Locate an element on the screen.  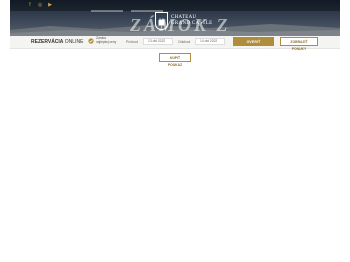
hero-banner: f ◎ ▶ ZÁMOK Z CHATEAU GRAND CASTLE is located at coordinates (175, 18).